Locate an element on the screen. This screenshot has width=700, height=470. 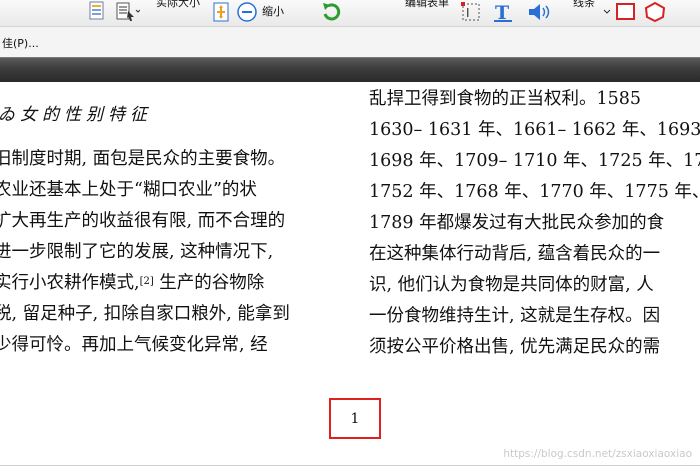
edit-form-label: 编辑表单 is located at coordinates (427, 5).